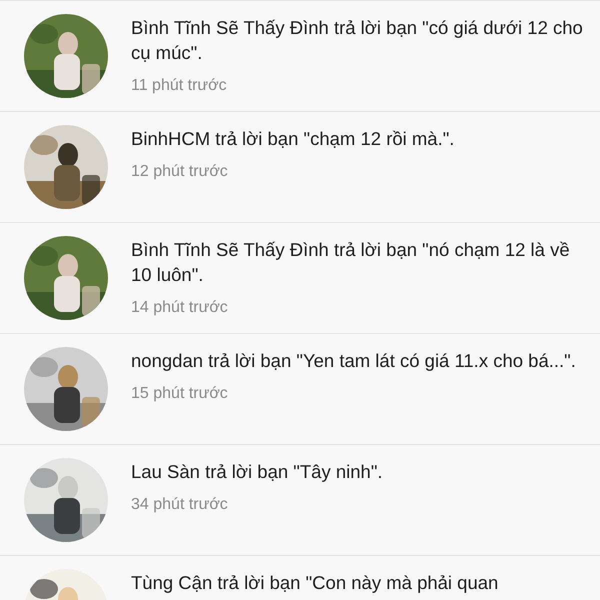  I want to click on notification-time: 12 phút trước, so click(180, 172).